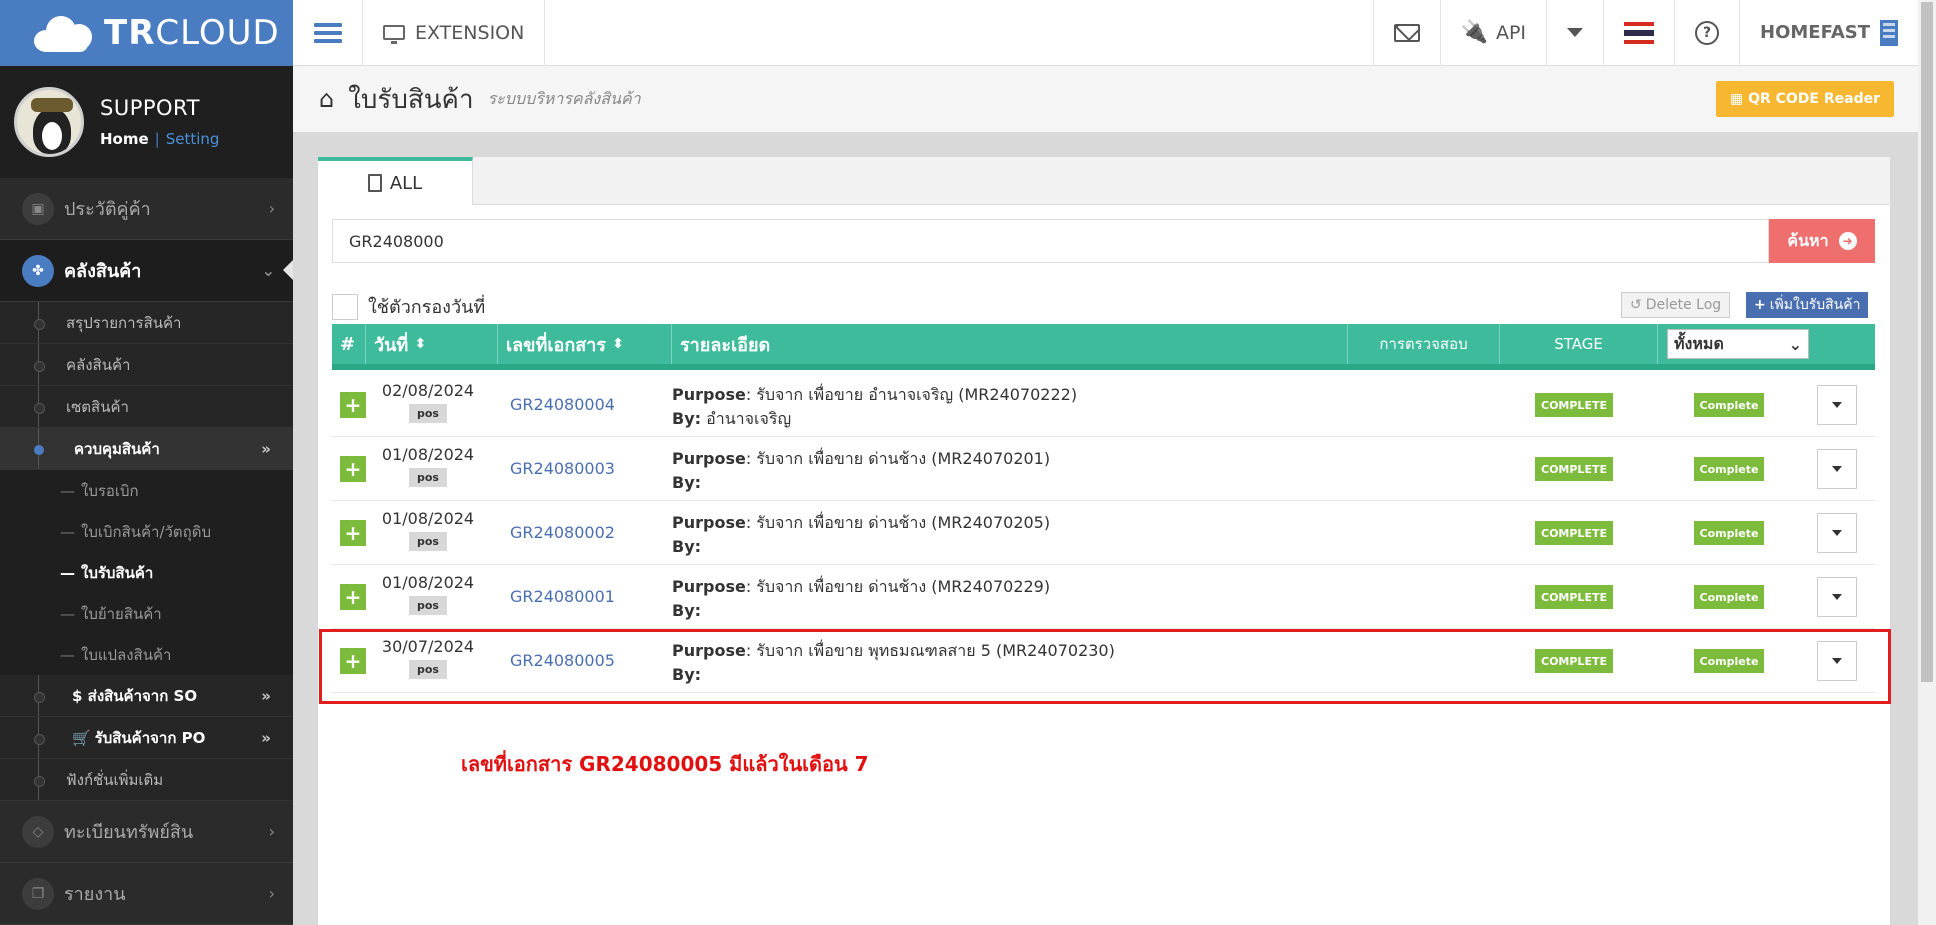 This screenshot has width=1936, height=925. Describe the element at coordinates (193, 139) in the screenshot. I see `setting-link: Setting` at that location.